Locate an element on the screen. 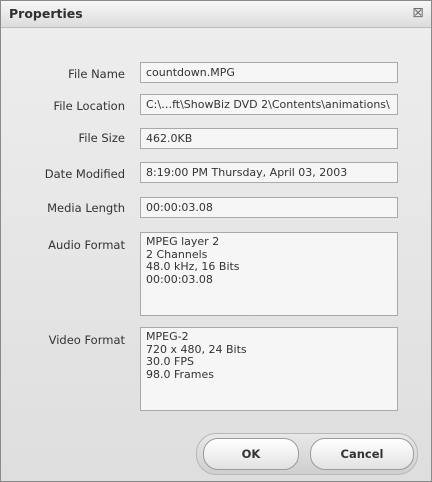  audio-format-line: MPEG layer 2 is located at coordinates (183, 241).